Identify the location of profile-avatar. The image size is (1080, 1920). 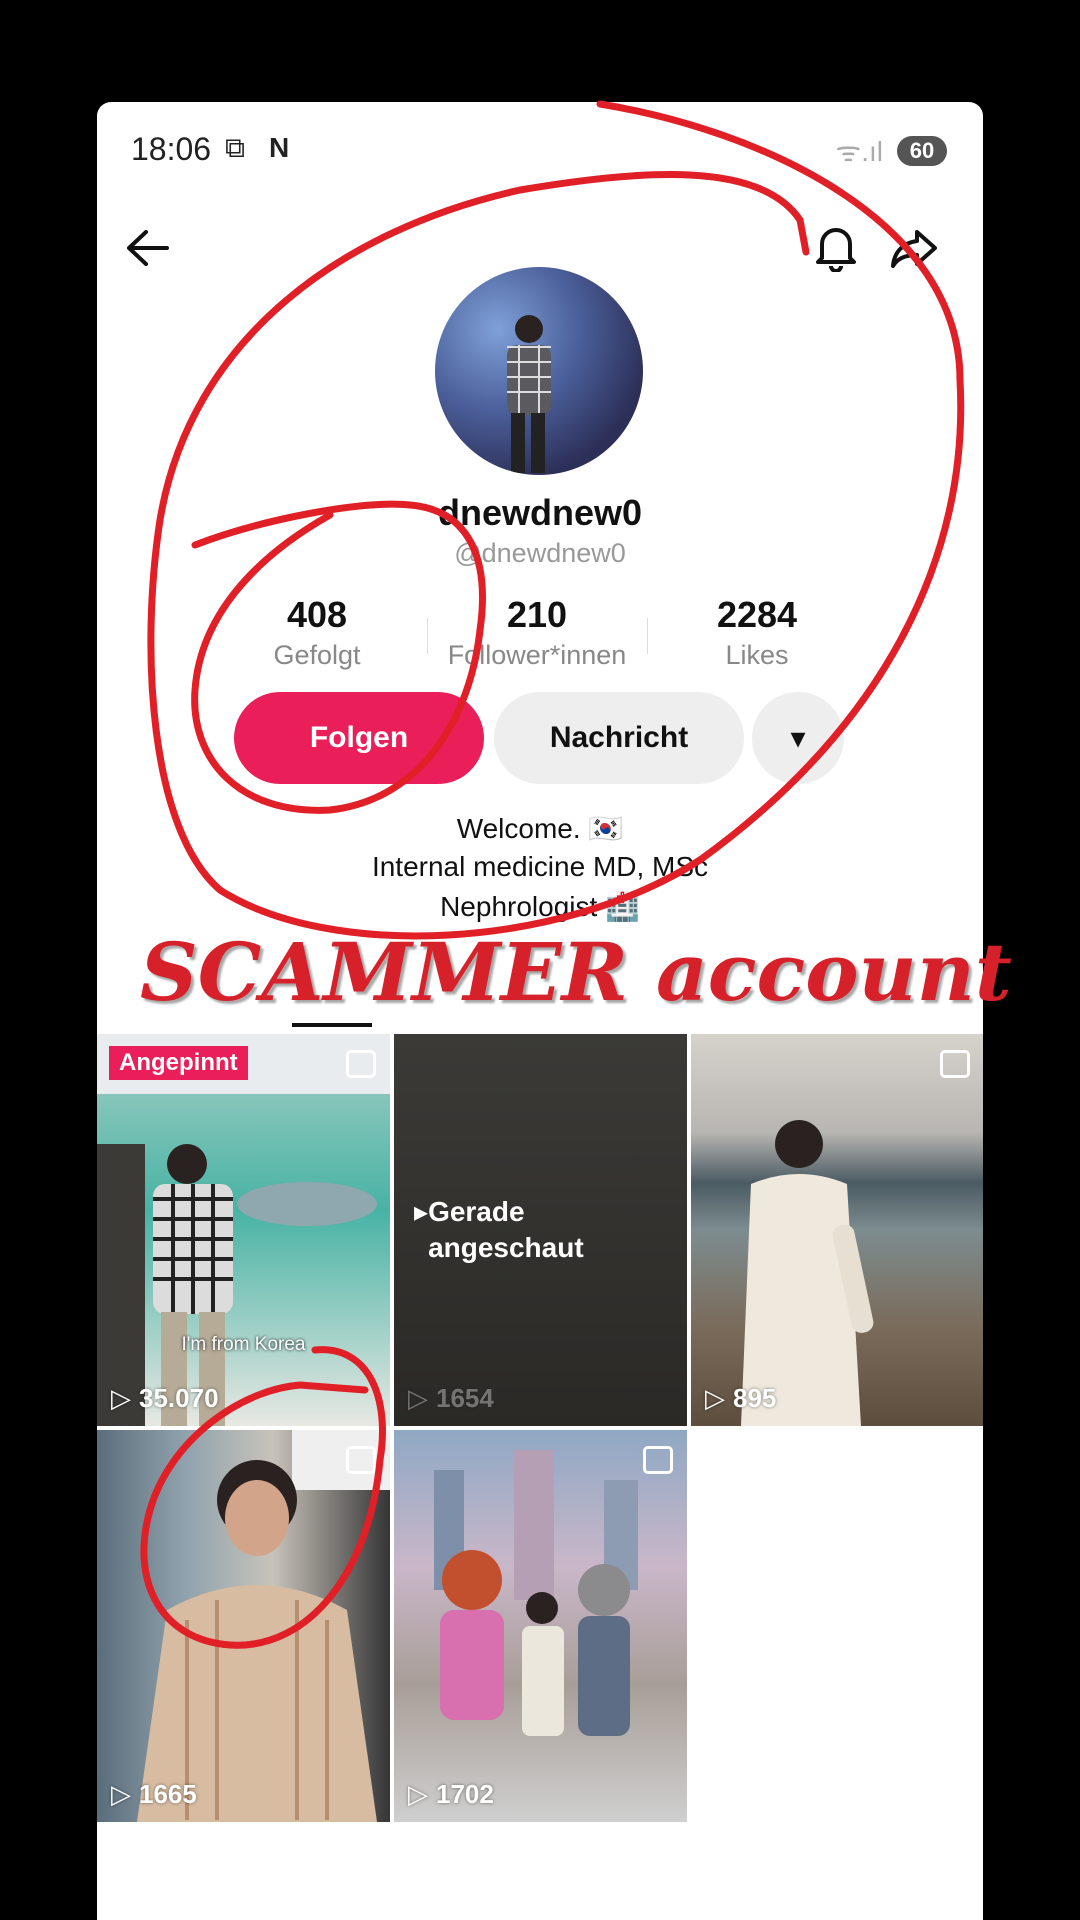
(539, 371).